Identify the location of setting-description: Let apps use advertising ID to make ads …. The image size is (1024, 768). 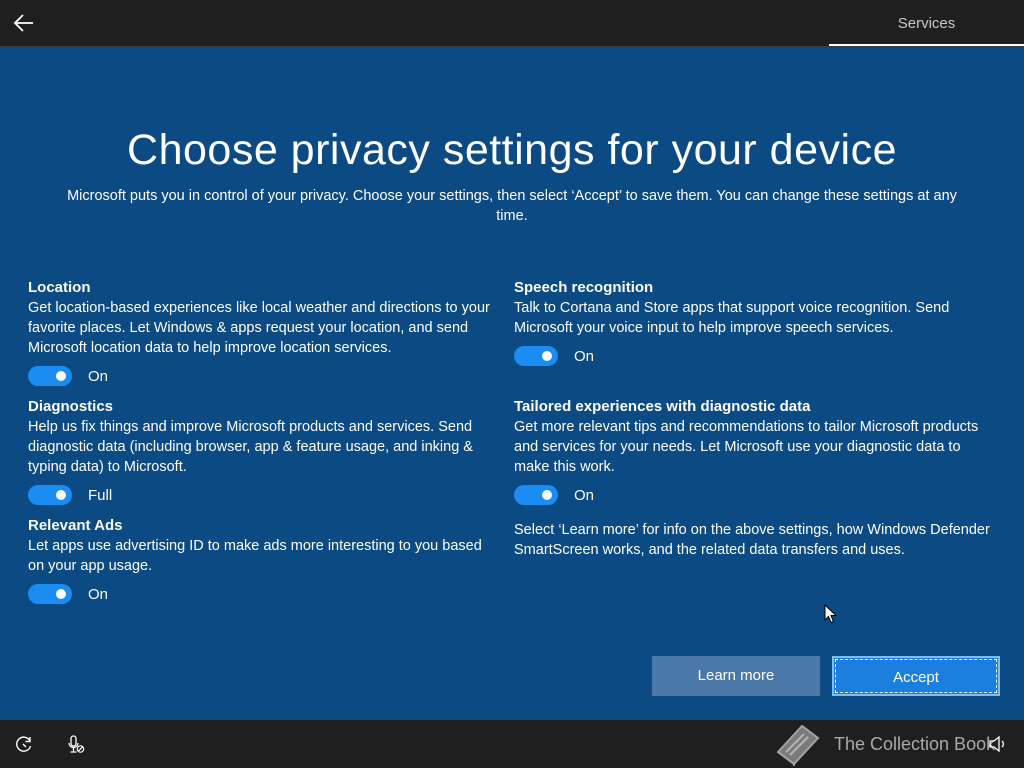
(255, 556).